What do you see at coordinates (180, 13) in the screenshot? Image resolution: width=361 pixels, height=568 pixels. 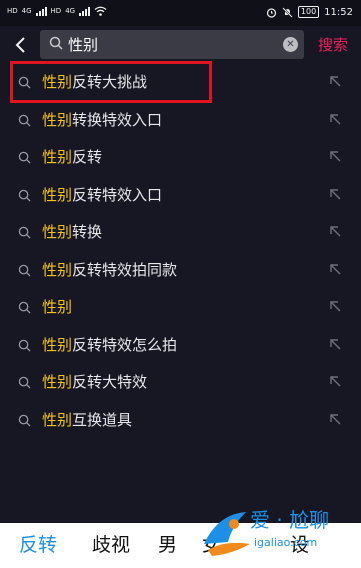 I see `status-bar: HD 4G HD 4G 100 11:52` at bounding box center [180, 13].